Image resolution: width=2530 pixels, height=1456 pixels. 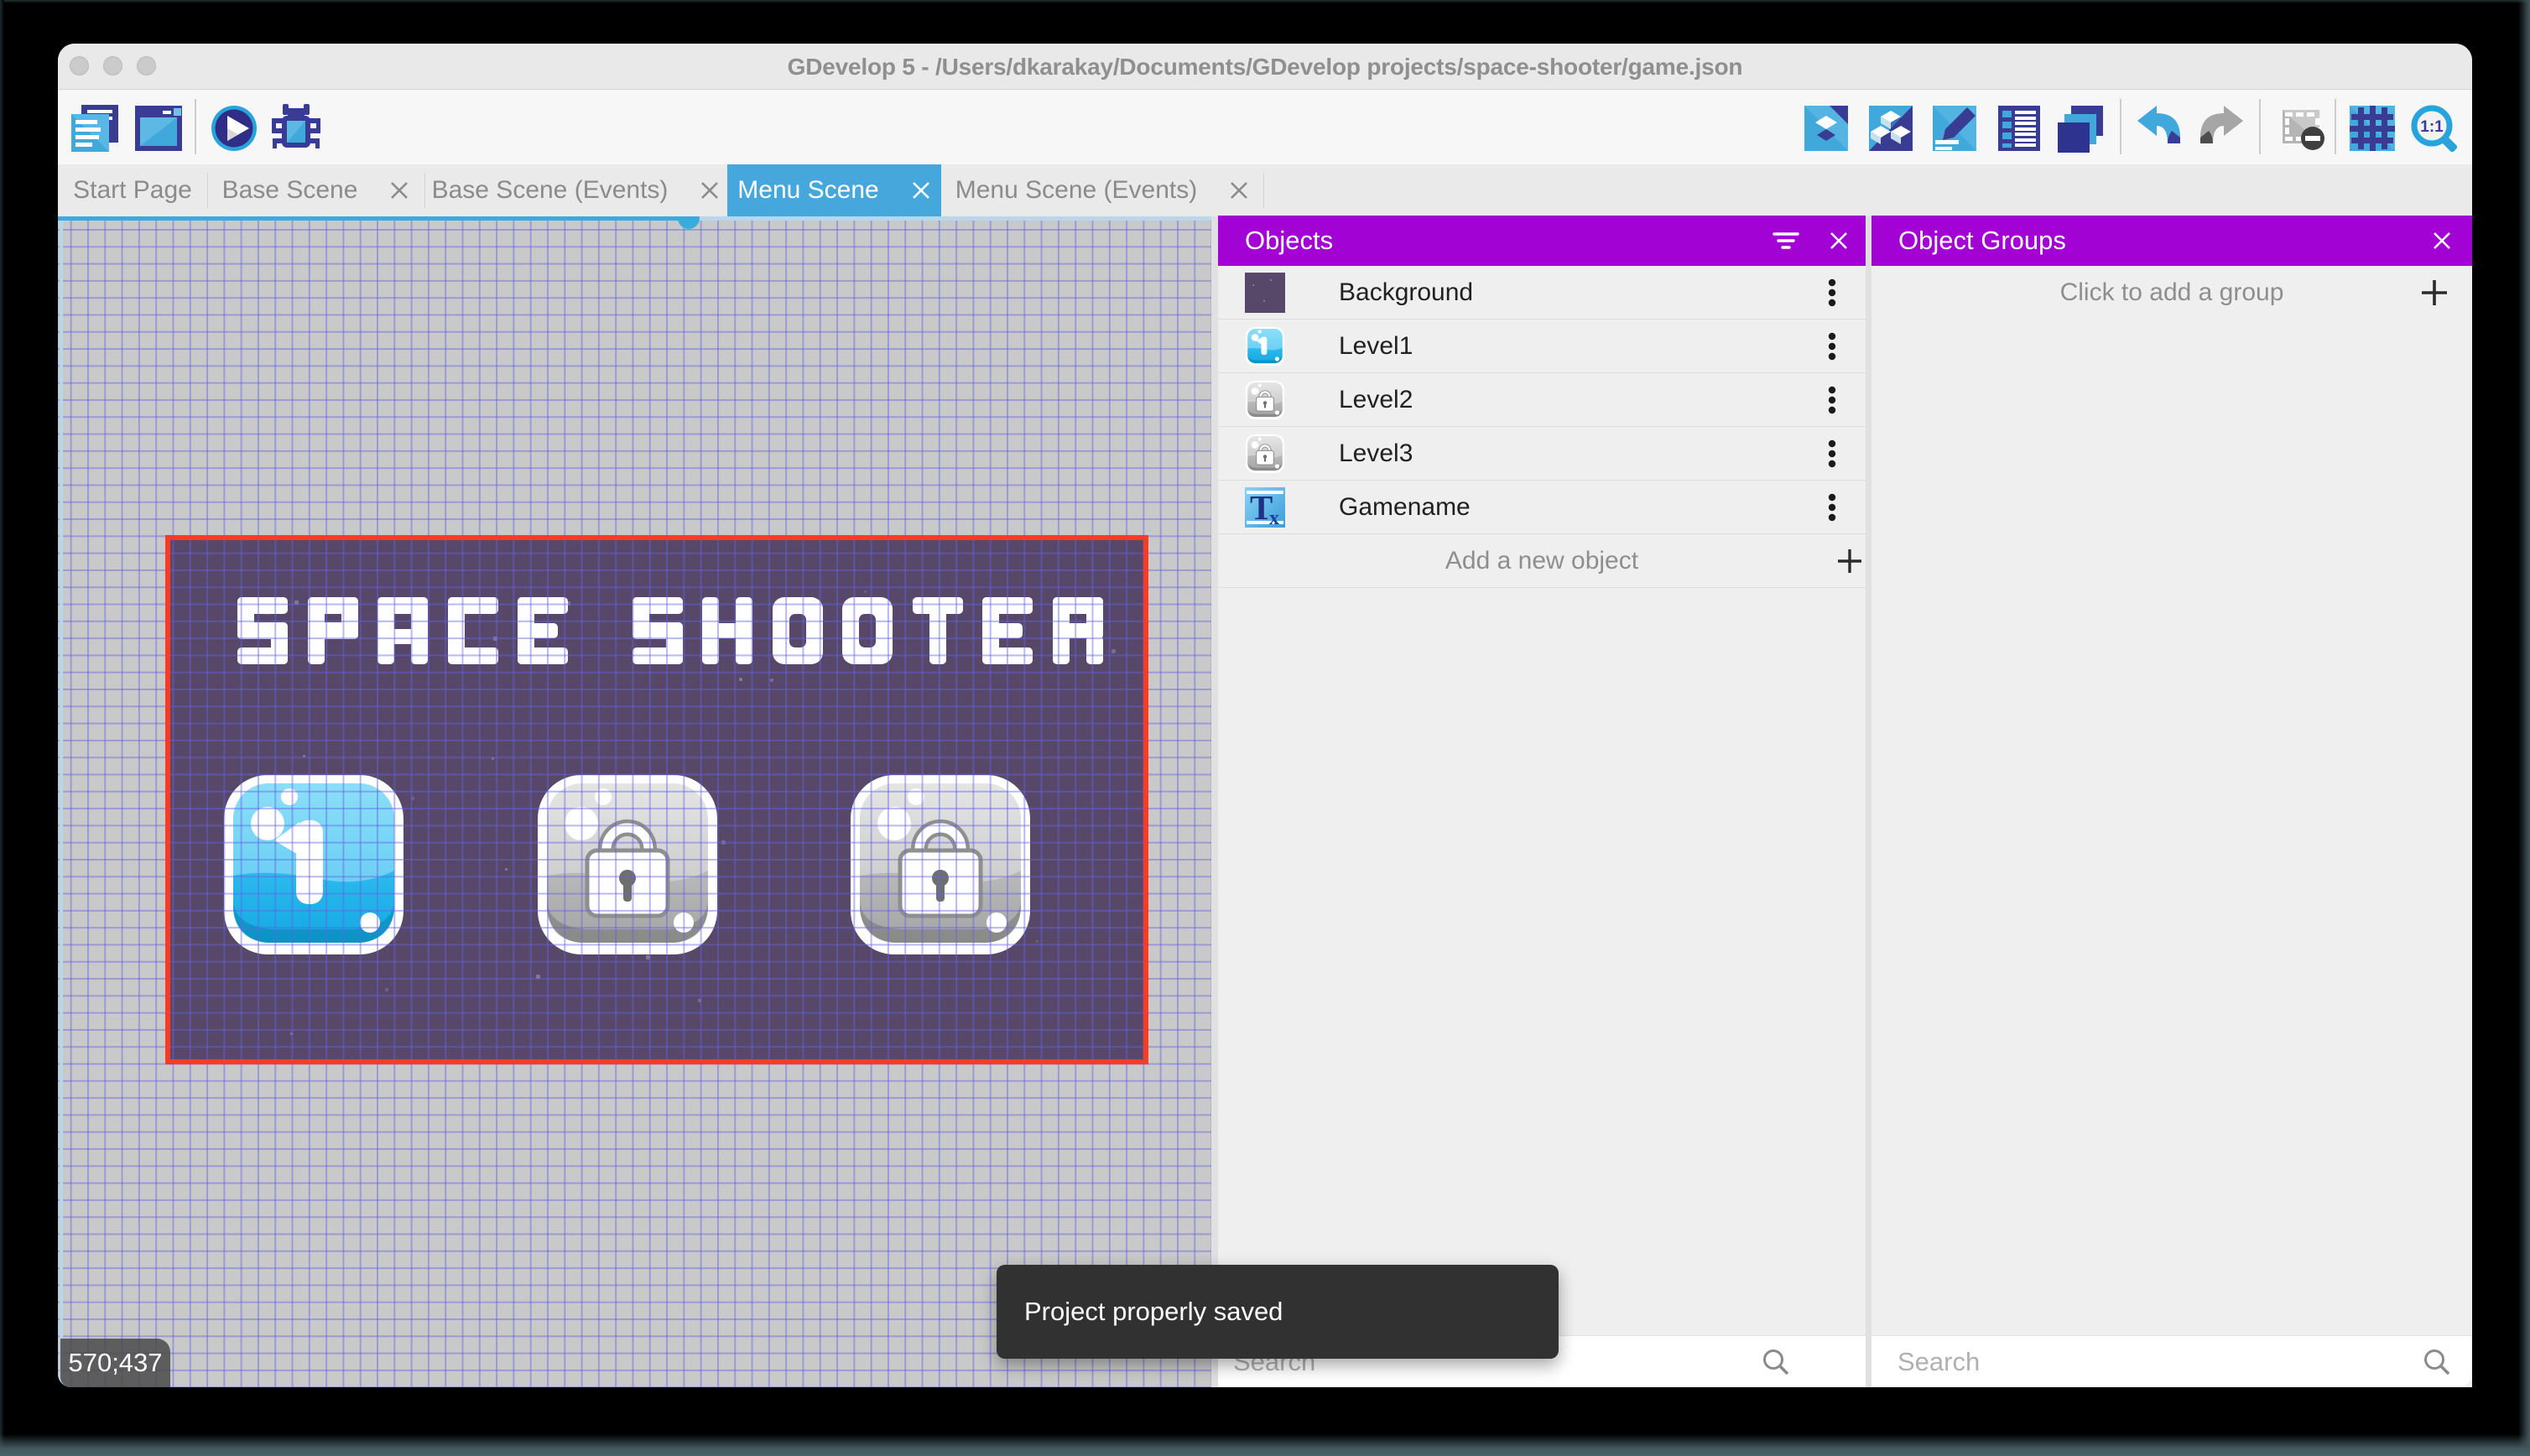 I want to click on svg-text: x, so click(x=1274, y=517).